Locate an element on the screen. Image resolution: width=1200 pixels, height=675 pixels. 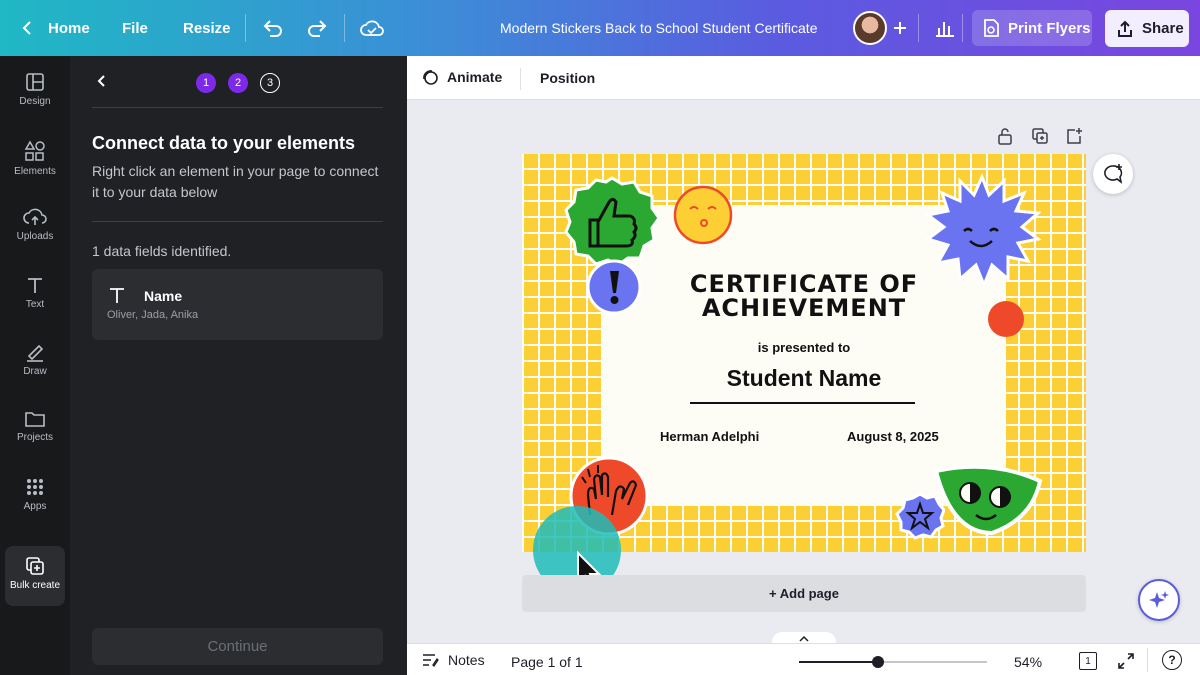
cloud-check-icon is located at coordinates (372, 28).